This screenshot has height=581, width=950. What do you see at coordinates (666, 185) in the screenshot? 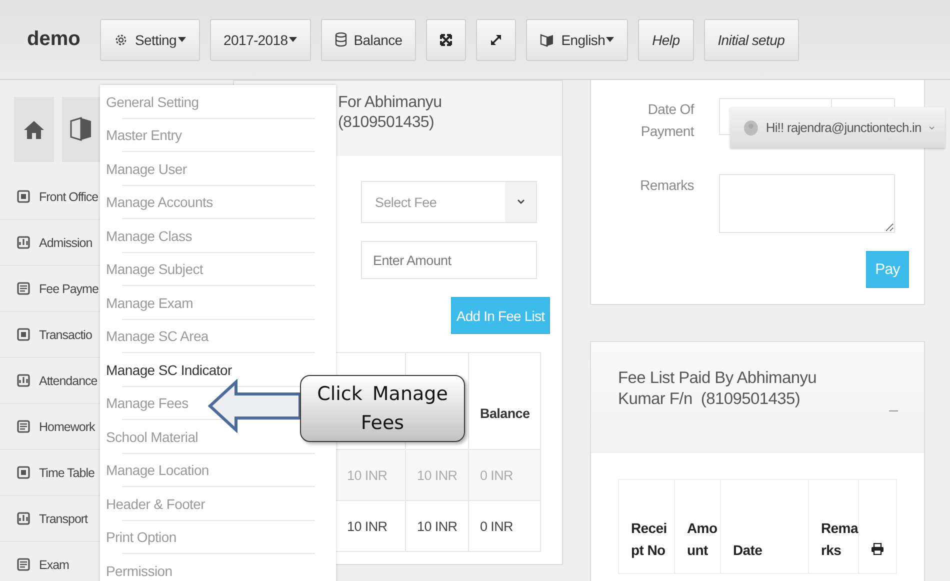
I see `field-label: Remarks` at bounding box center [666, 185].